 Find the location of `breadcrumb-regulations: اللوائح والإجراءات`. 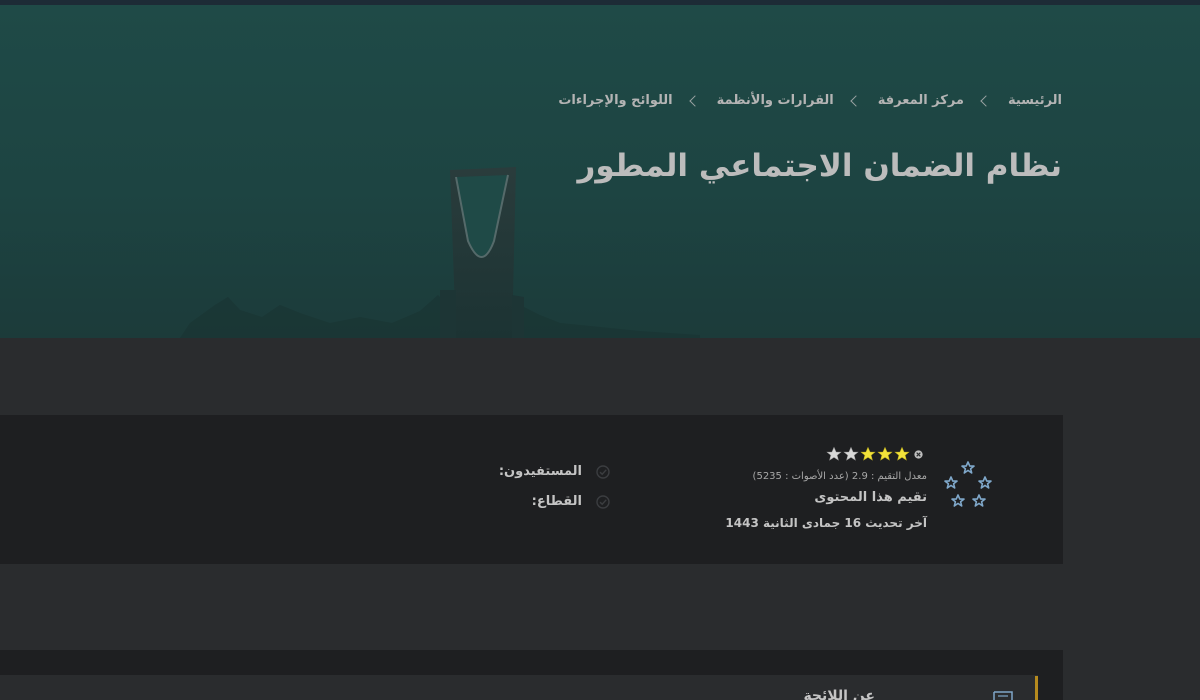

breadcrumb-regulations: اللوائح والإجراءات is located at coordinates (615, 100).